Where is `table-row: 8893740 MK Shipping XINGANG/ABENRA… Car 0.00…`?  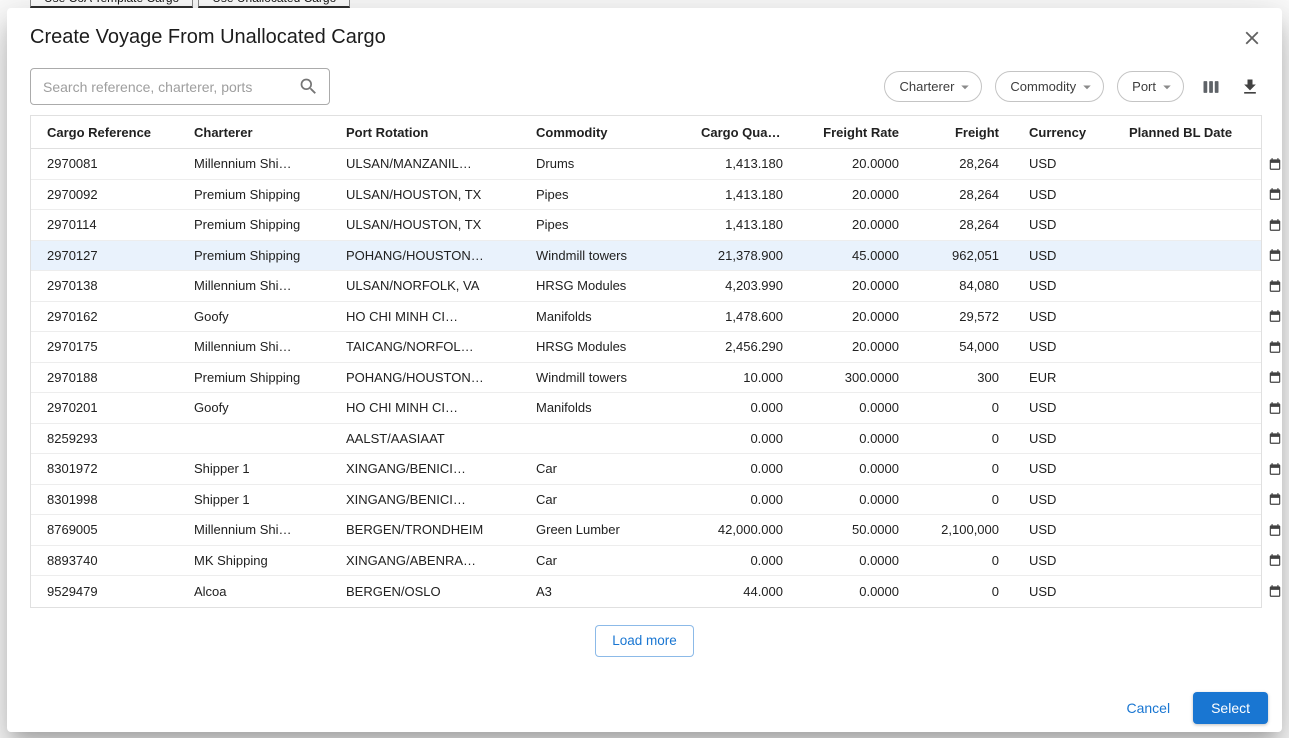
table-row: 8893740 MK Shipping XINGANG/ABENRA… Car 0.00… is located at coordinates (656, 560).